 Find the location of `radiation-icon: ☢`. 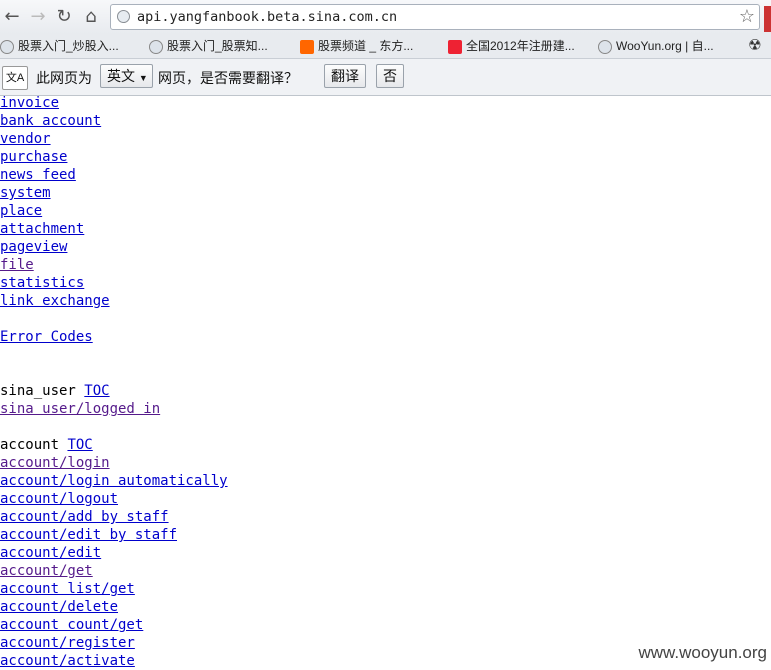

radiation-icon: ☢ is located at coordinates (754, 45).